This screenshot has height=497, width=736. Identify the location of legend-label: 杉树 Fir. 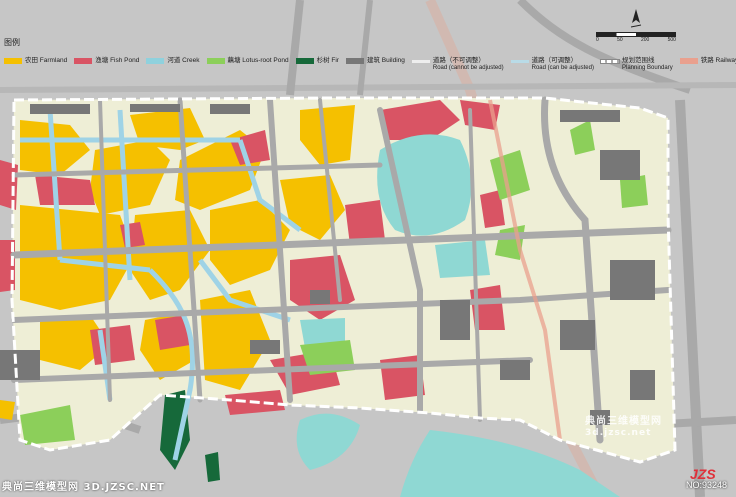
(327, 60).